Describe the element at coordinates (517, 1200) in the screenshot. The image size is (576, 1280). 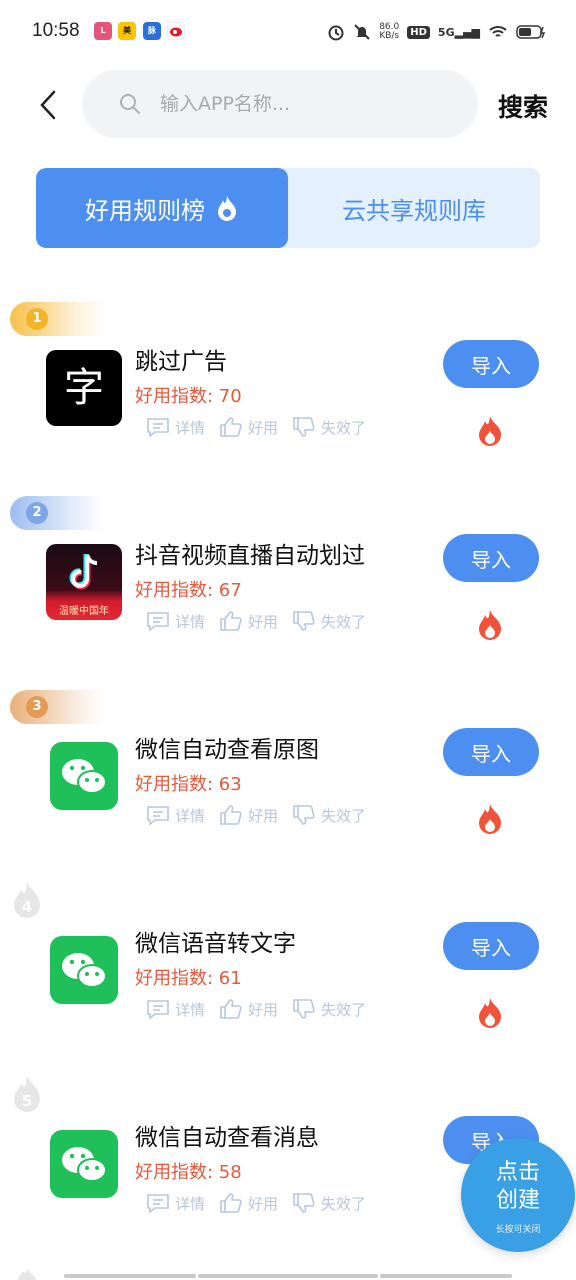
I see `create-line2: 创建` at that location.